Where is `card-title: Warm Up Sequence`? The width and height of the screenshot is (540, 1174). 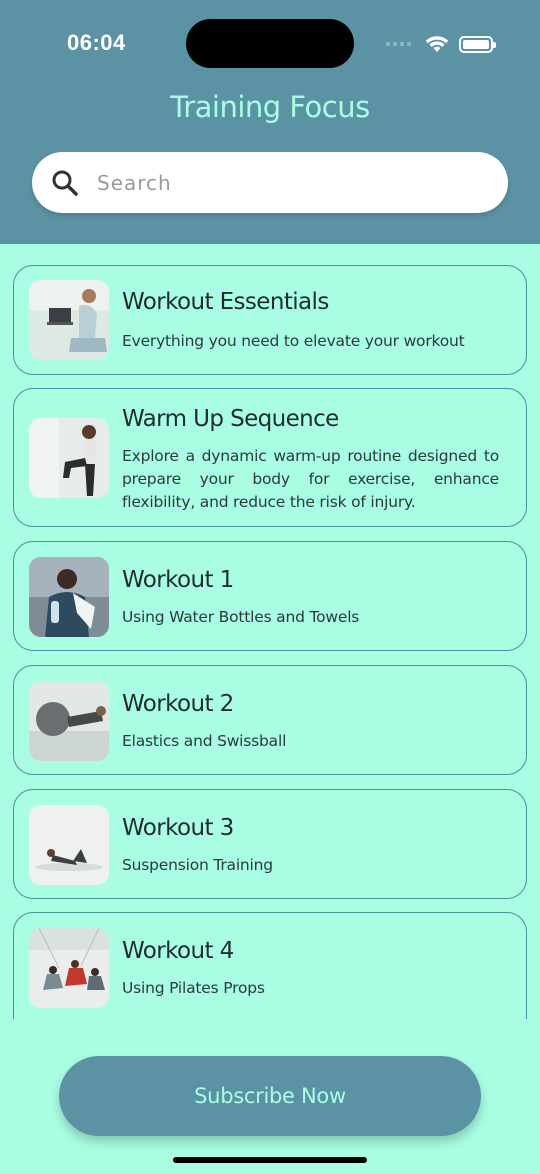
card-title: Warm Up Sequence is located at coordinates (230, 419).